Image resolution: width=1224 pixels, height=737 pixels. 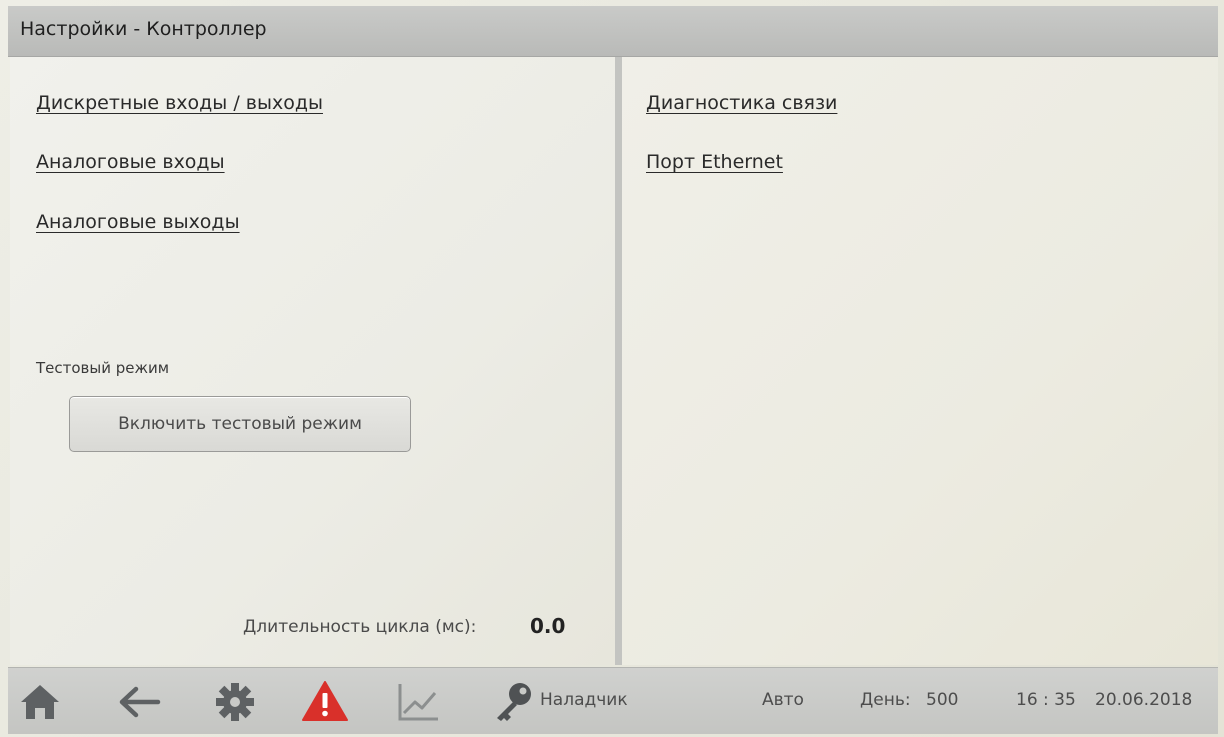 What do you see at coordinates (240, 424) in the screenshot?
I see `enable-test-mode-button: Включить тестовый режим` at bounding box center [240, 424].